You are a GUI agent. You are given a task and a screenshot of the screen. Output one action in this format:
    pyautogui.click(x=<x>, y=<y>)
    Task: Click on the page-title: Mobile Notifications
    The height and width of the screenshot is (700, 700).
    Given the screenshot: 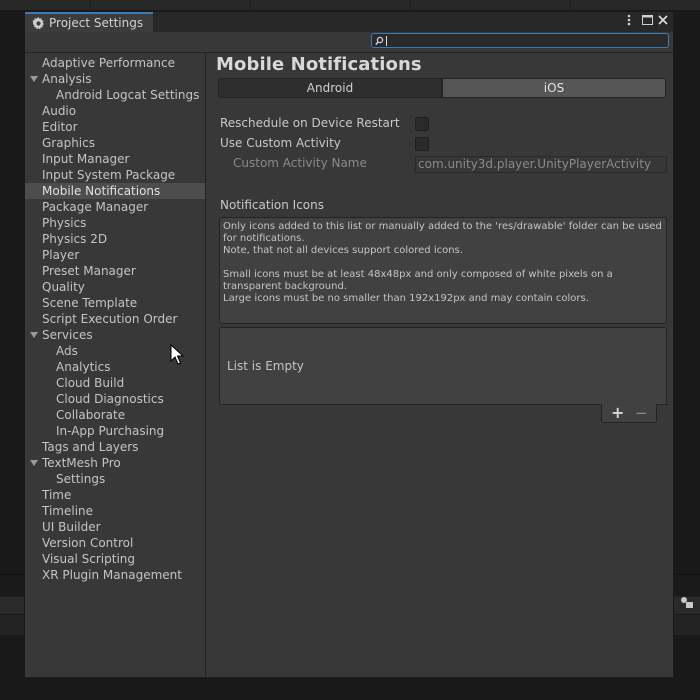 What is the action you would take?
    pyautogui.click(x=319, y=64)
    